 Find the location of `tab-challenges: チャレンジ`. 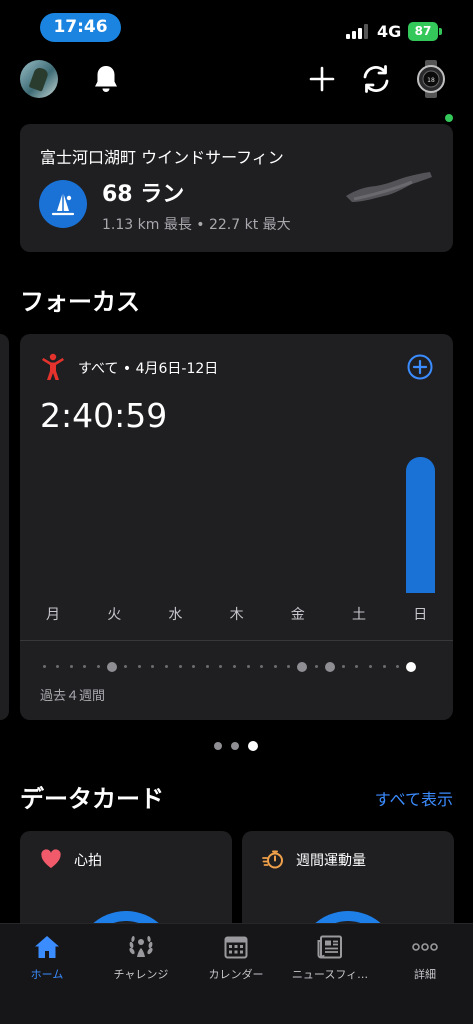

tab-challenges: チャレンジ is located at coordinates (141, 960).